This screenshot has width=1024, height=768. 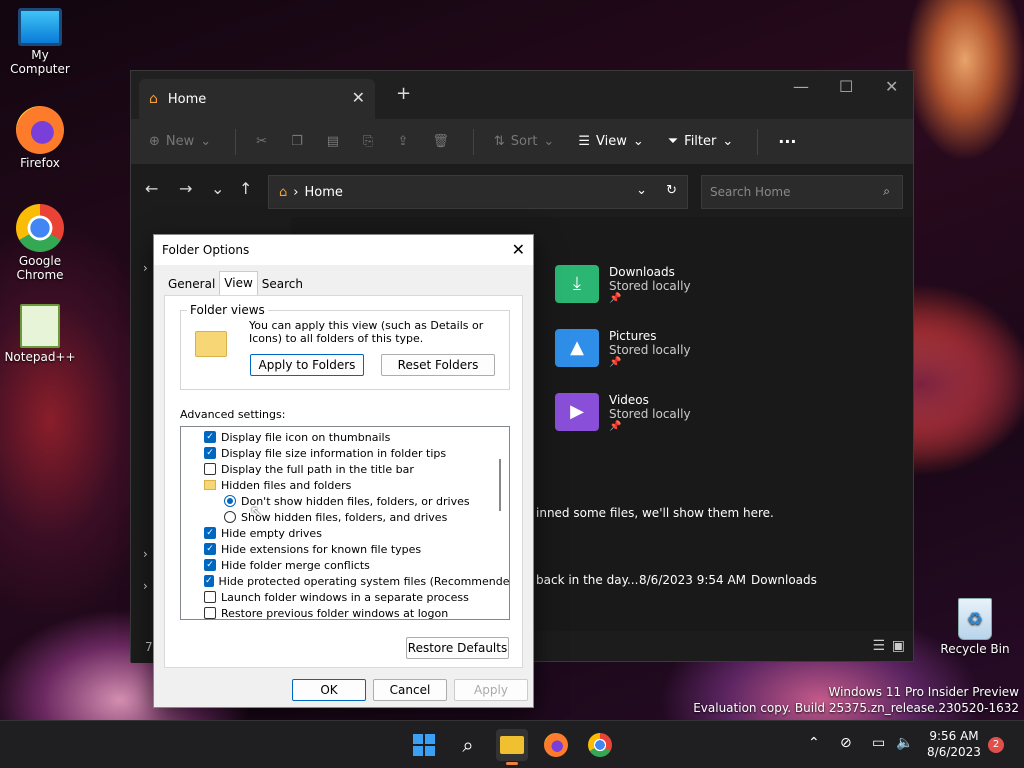 What do you see at coordinates (307, 365) in the screenshot?
I see `apply-to-folders-button: Apply to Folders` at bounding box center [307, 365].